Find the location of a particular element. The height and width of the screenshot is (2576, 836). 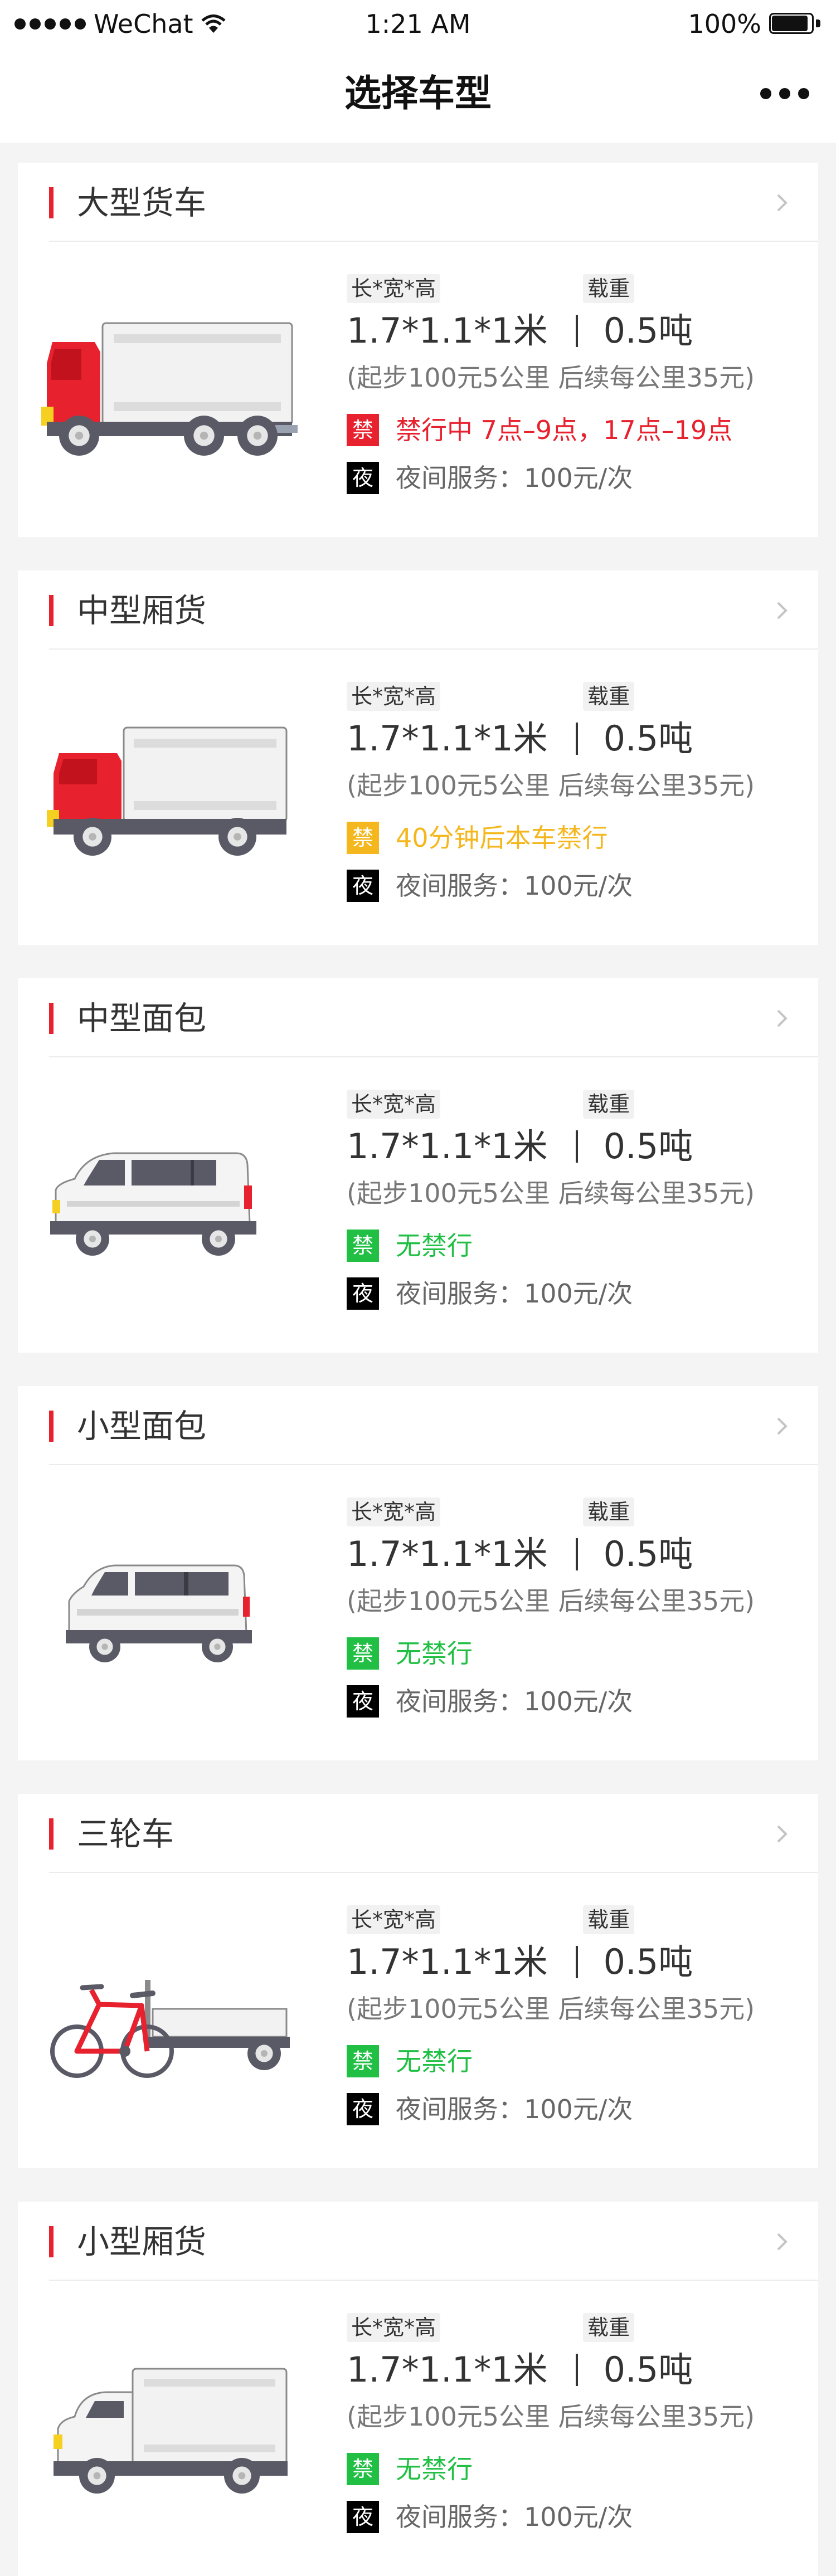

ban-status-text: 禁行中 7点–9点，17点–19点 is located at coordinates (564, 430).